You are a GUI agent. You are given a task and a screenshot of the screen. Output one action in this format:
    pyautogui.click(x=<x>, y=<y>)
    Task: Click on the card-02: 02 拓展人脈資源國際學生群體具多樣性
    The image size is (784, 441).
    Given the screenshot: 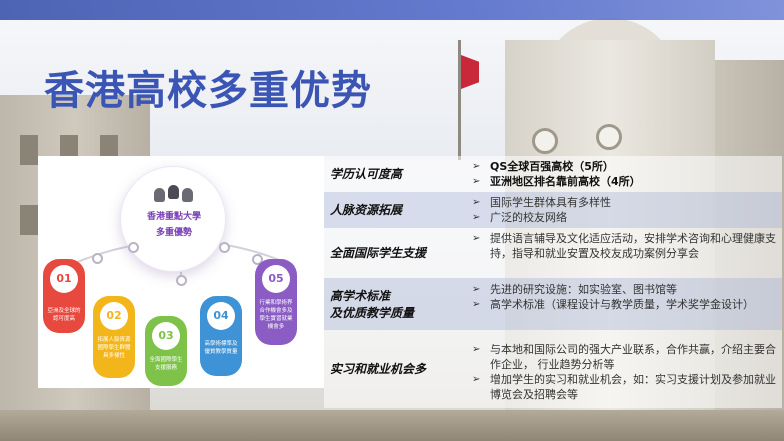 What is the action you would take?
    pyautogui.click(x=114, y=337)
    